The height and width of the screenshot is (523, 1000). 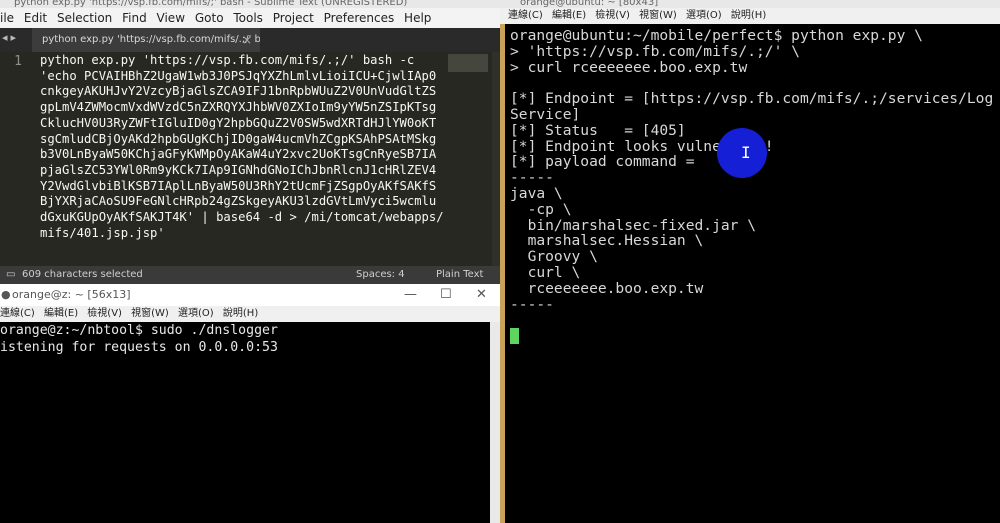 What do you see at coordinates (410, 295) in the screenshot?
I see `minimize-icon: —` at bounding box center [410, 295].